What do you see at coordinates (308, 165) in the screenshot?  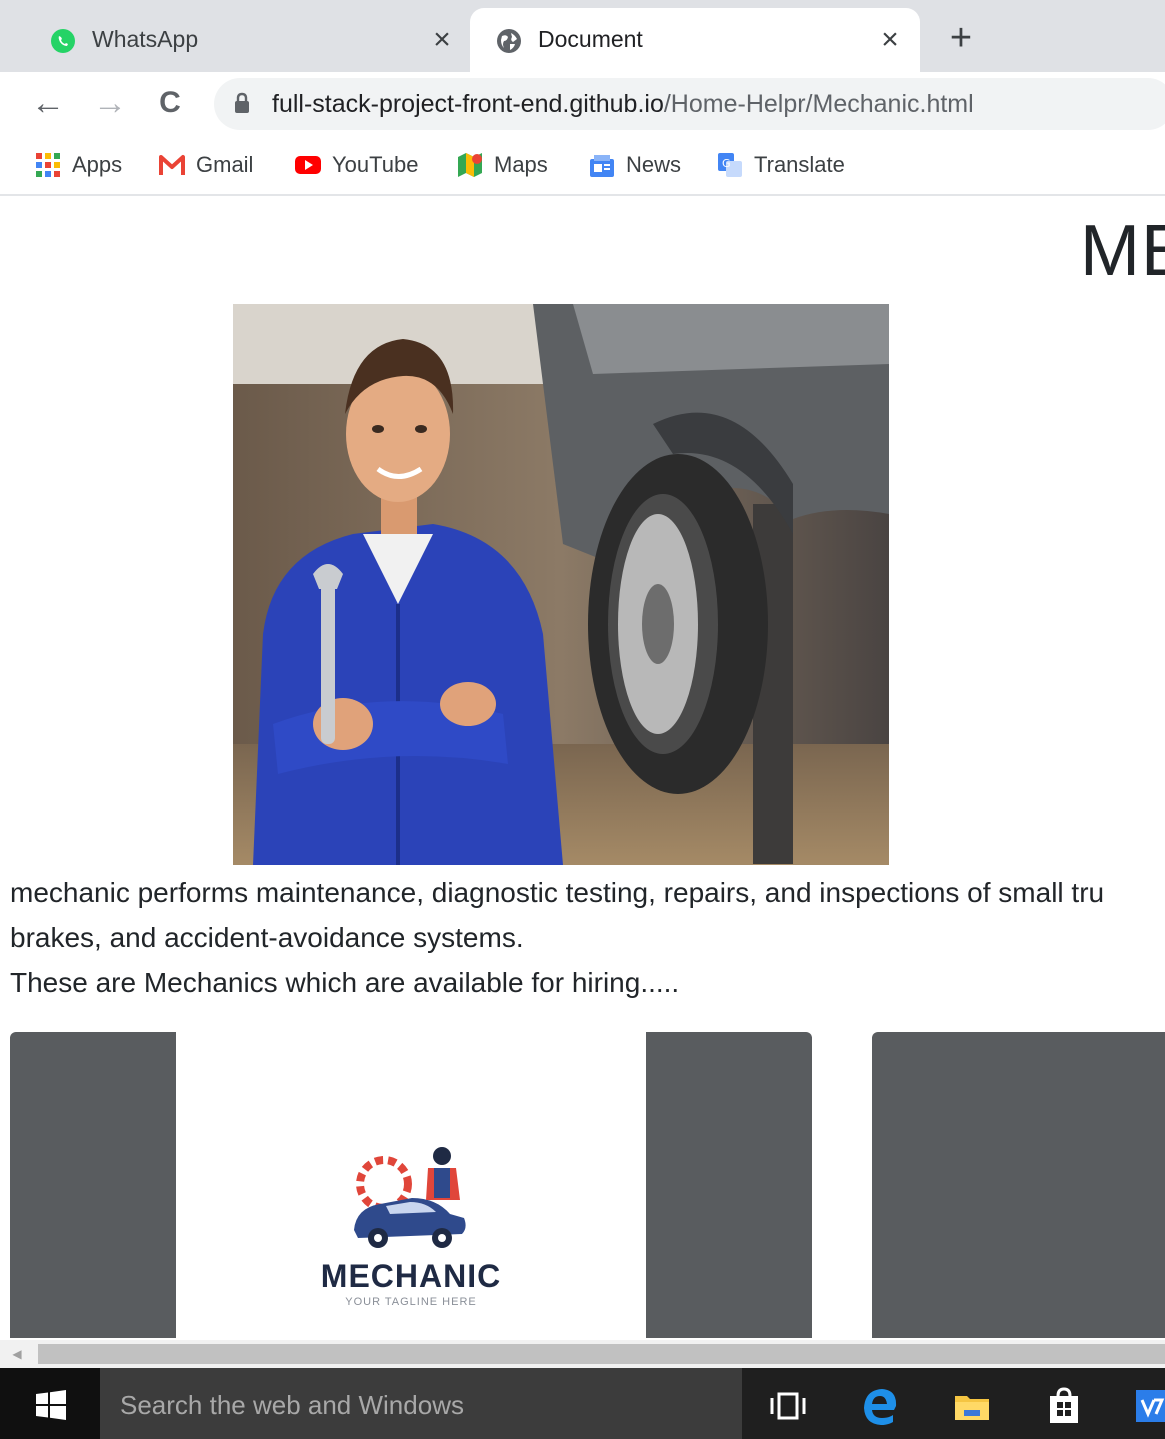 I see `youtube-icon` at bounding box center [308, 165].